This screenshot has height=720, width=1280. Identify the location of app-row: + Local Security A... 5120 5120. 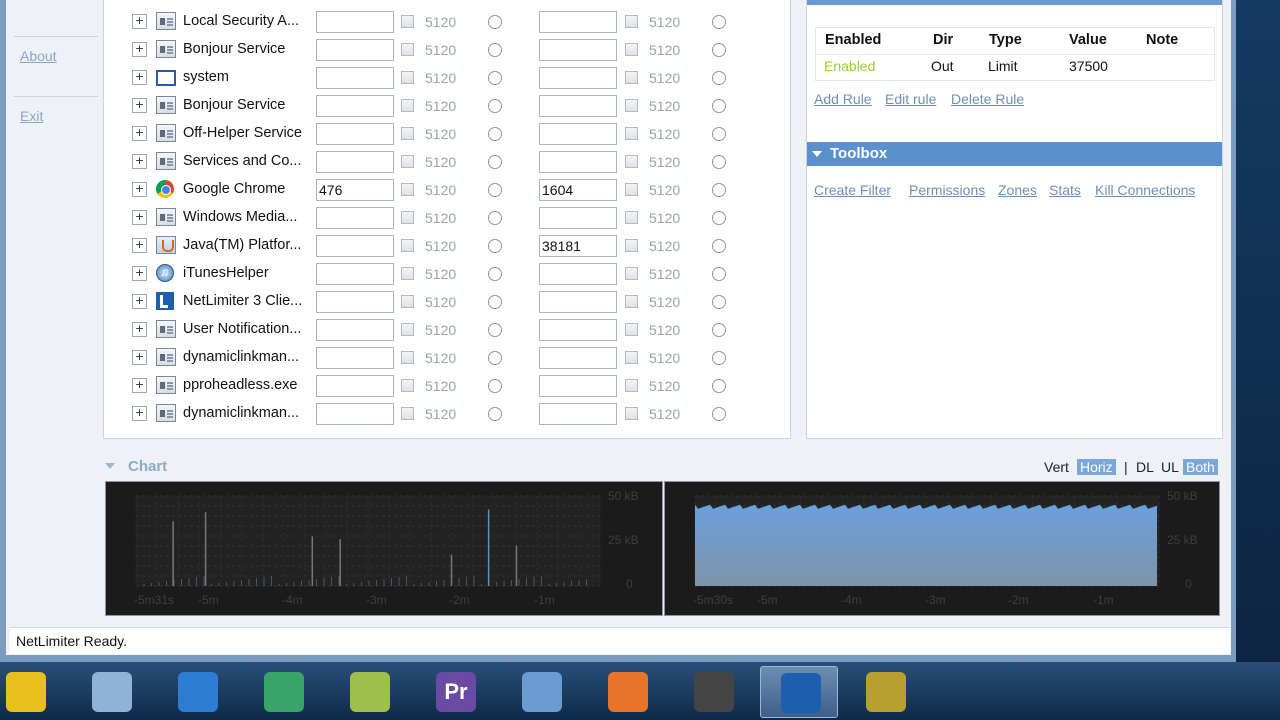
(447, 22).